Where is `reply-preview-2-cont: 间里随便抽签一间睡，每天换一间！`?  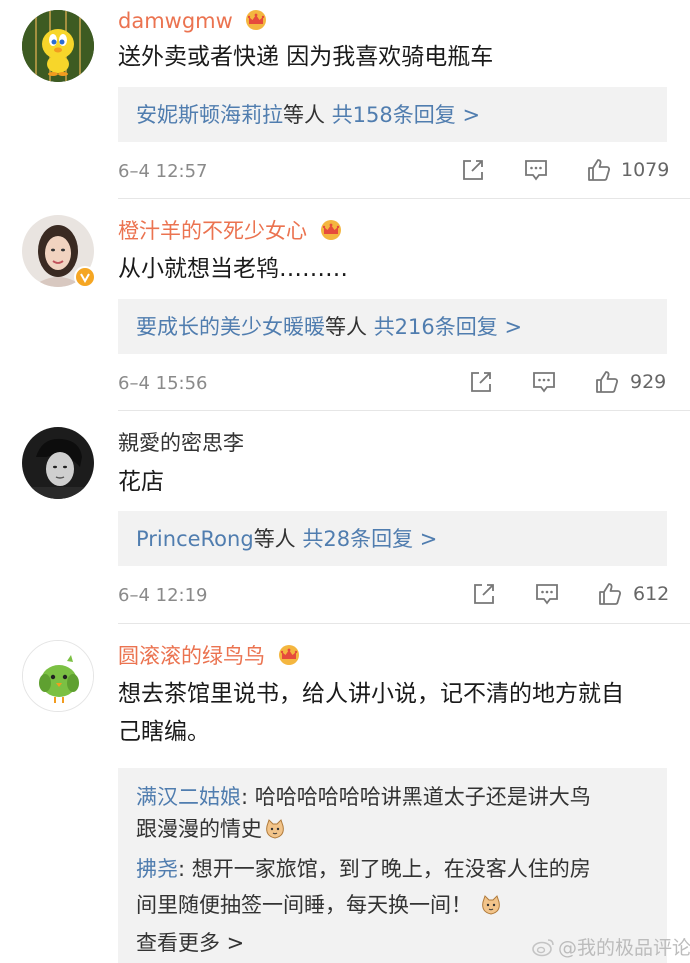 reply-preview-2-cont: 间里随便抽签一间睡，每天换一间！ is located at coordinates (319, 905).